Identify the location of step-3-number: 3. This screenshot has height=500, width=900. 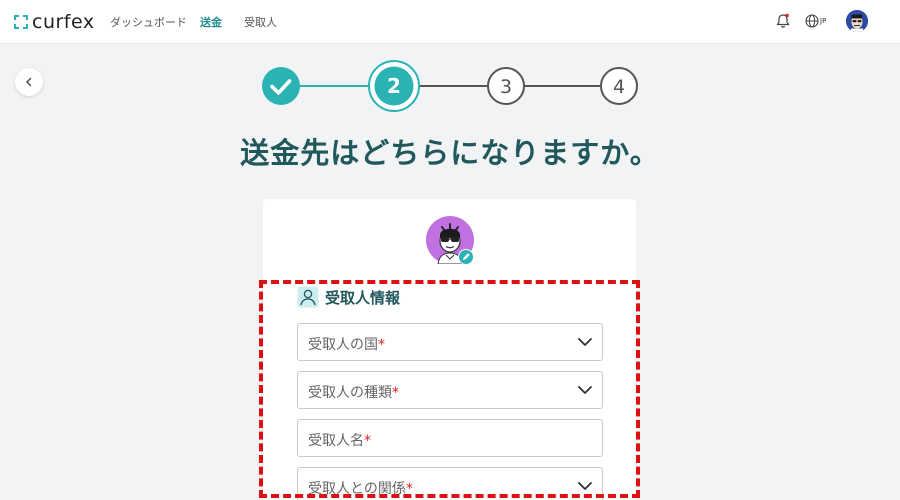
(506, 87).